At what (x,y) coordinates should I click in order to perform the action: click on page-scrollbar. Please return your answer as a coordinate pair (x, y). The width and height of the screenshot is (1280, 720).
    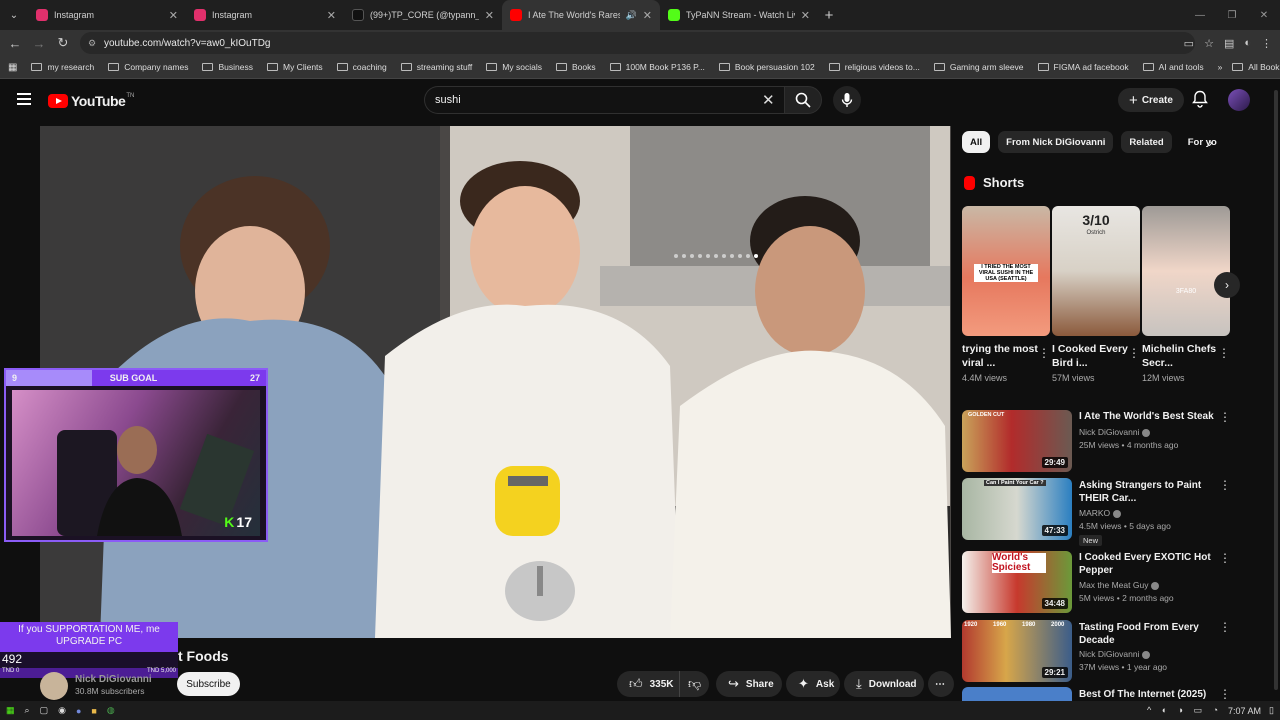
    Looking at the image, I should click on (1276, 390).